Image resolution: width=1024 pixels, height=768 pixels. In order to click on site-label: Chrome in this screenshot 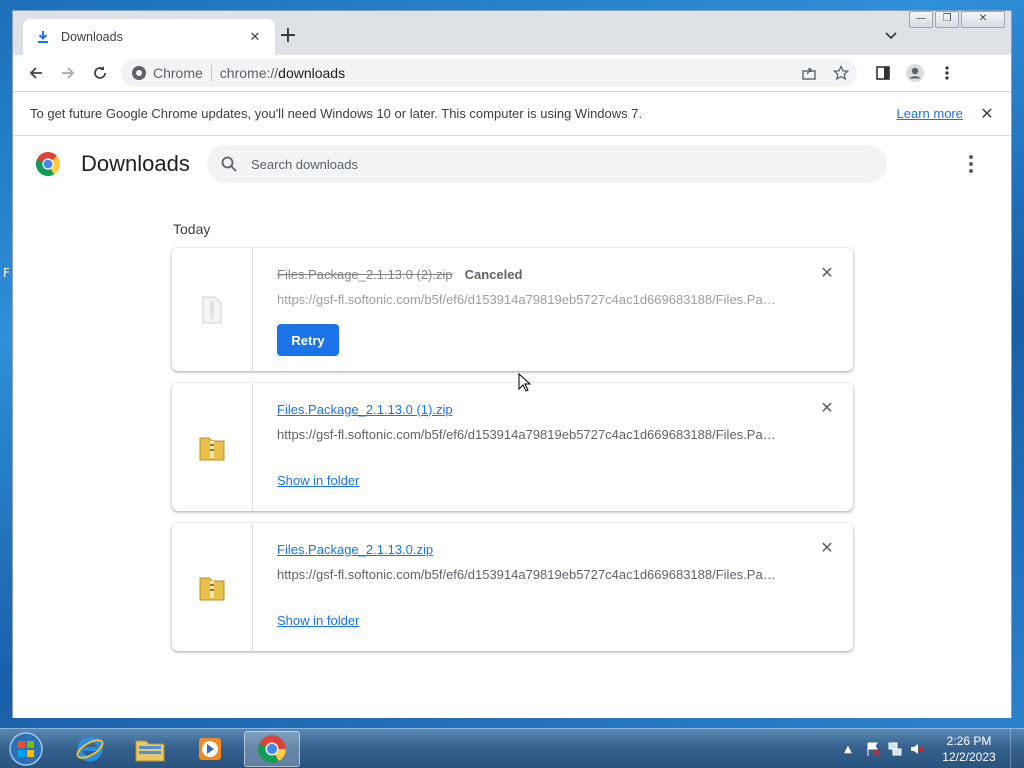, I will do `click(182, 73)`.